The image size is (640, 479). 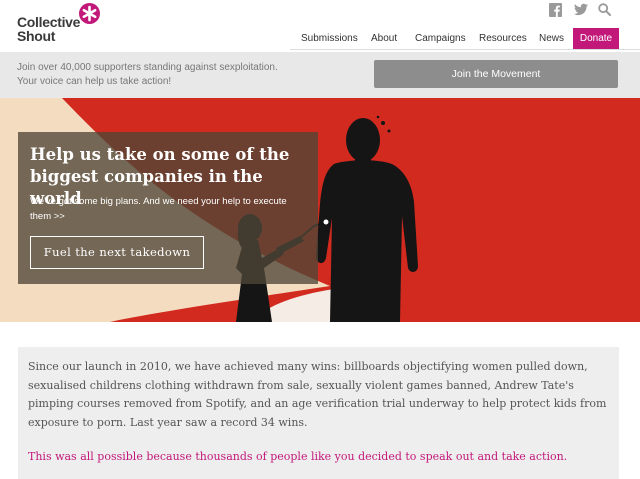 What do you see at coordinates (604, 10) in the screenshot?
I see `search-icon` at bounding box center [604, 10].